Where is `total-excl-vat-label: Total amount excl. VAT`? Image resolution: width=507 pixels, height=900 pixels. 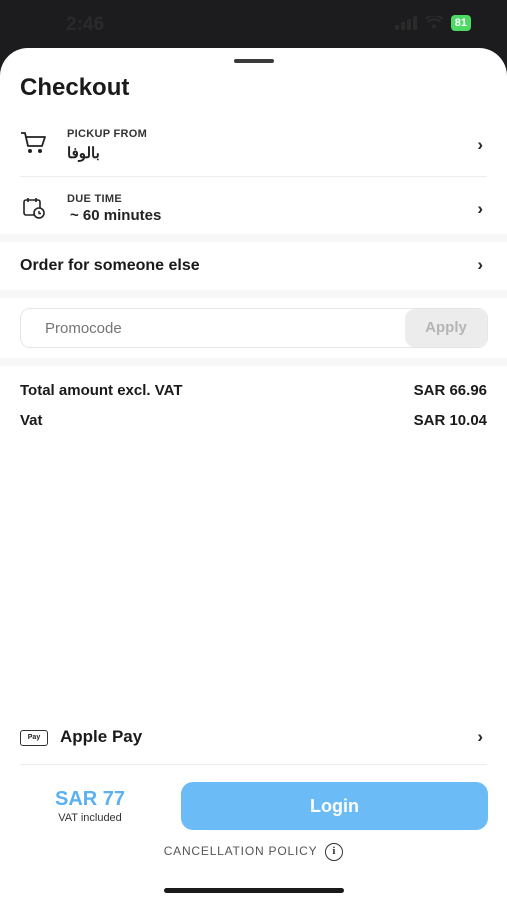
total-excl-vat-label: Total amount excl. VAT is located at coordinates (101, 390).